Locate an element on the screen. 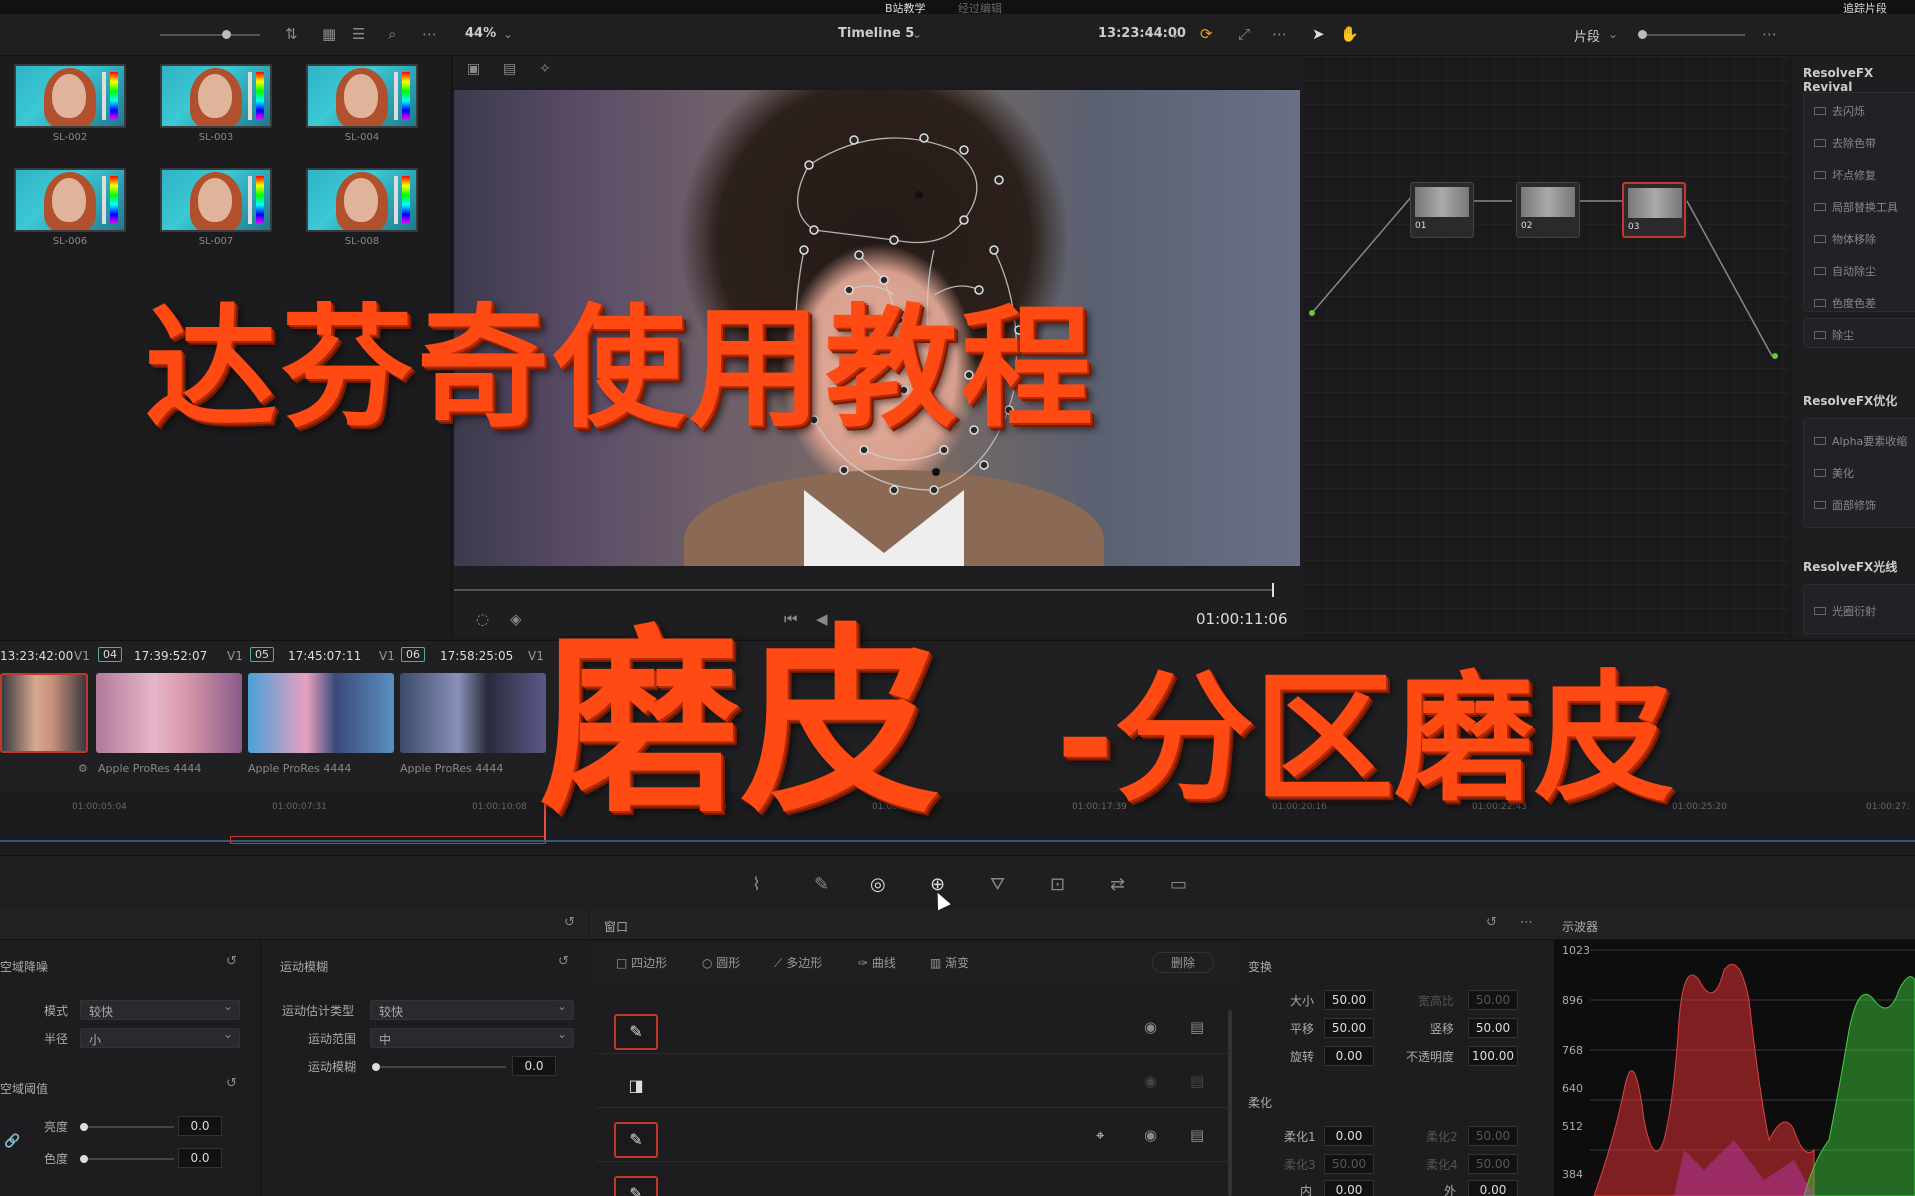  fx-item: 去除色带 is located at coordinates (1854, 143).